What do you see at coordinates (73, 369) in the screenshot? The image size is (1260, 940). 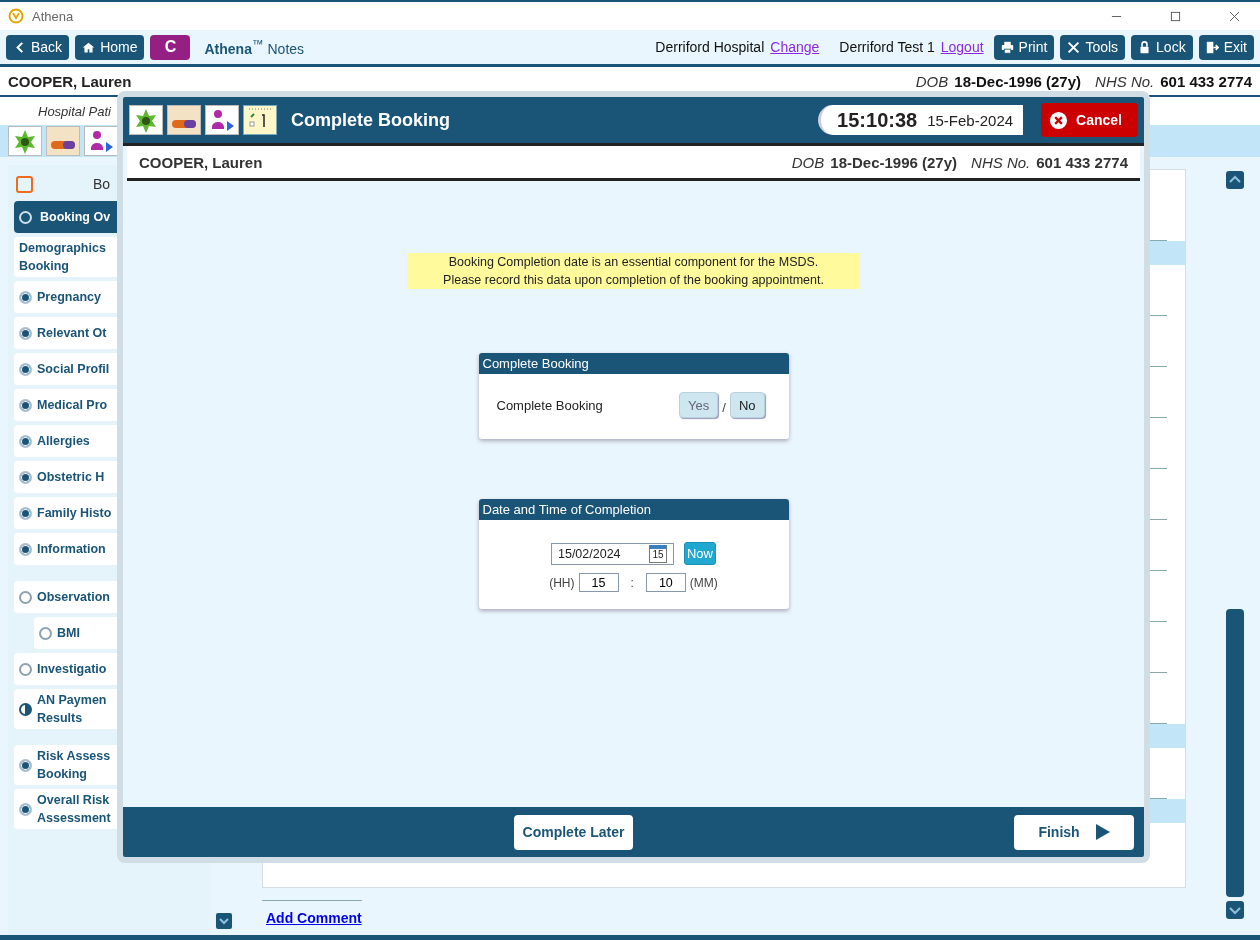 I see `sidebar-item-label: Social Profil` at bounding box center [73, 369].